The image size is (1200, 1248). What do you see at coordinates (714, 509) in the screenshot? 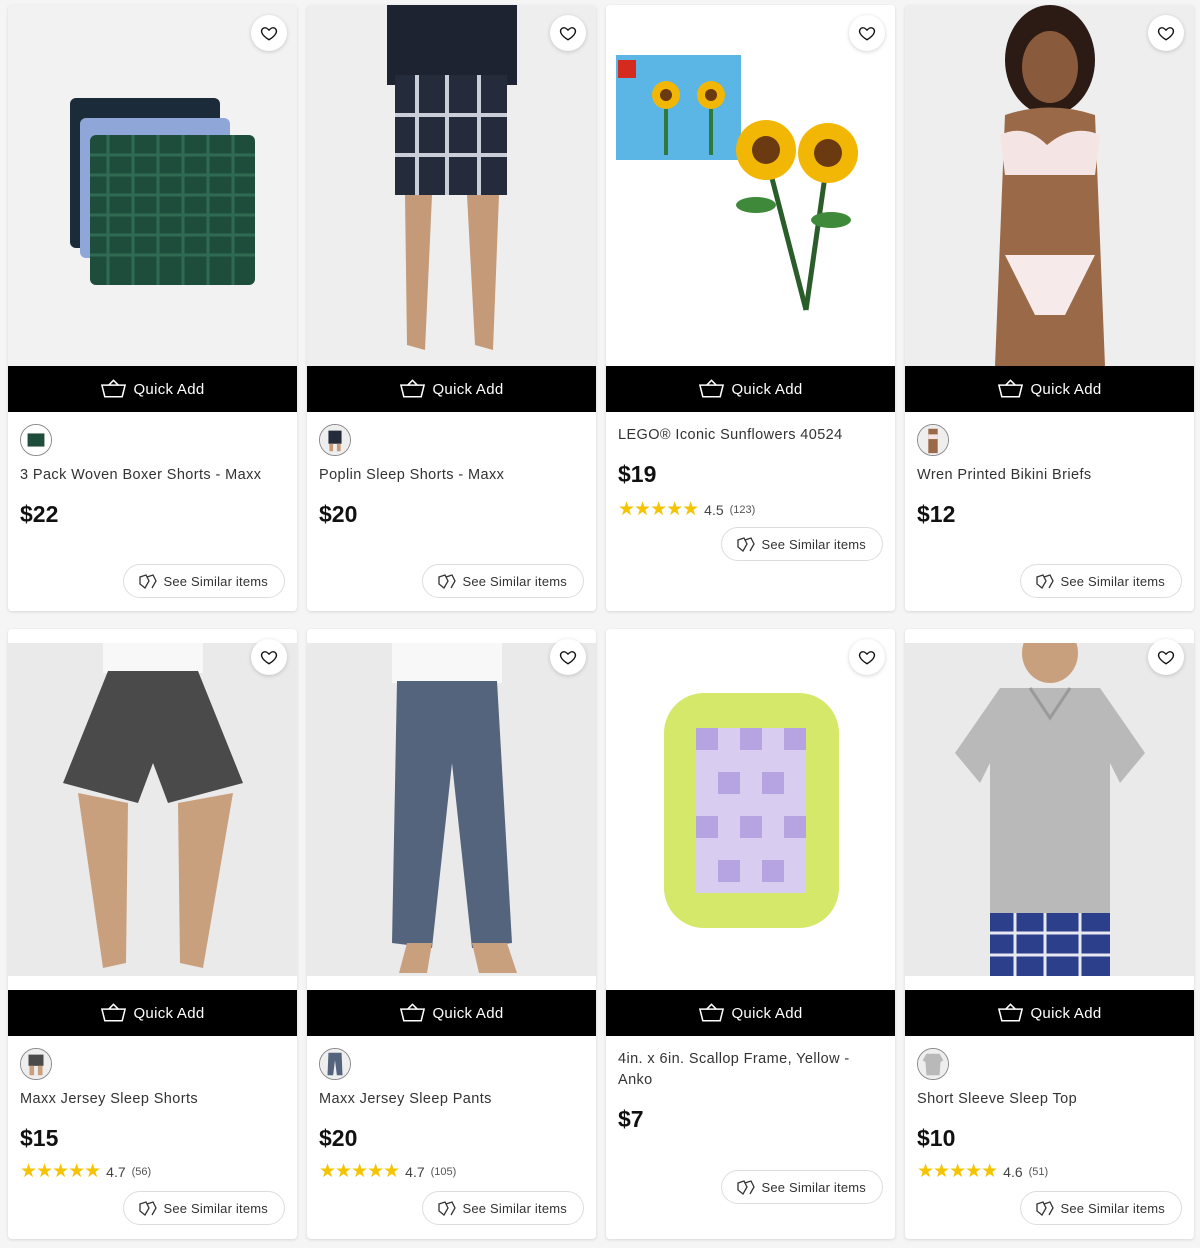
I see `rating-value: 4.5` at bounding box center [714, 509].